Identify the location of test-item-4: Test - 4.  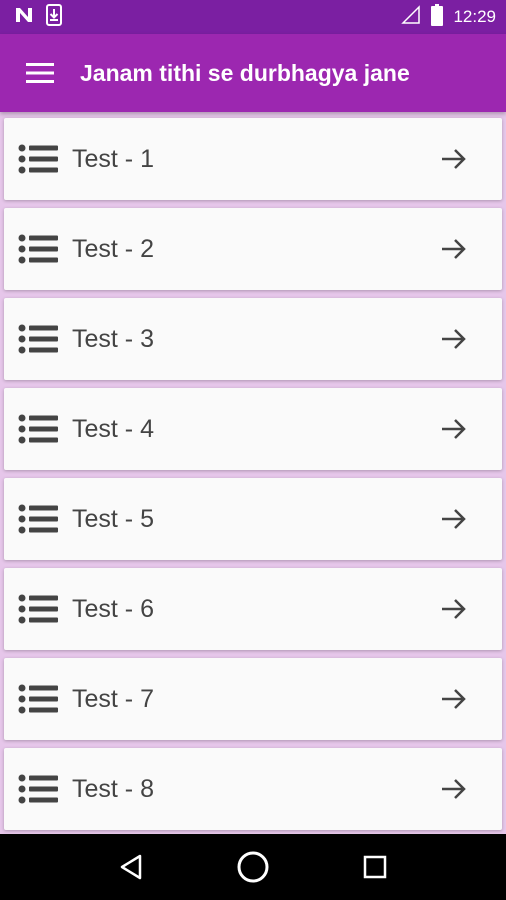
(253, 429).